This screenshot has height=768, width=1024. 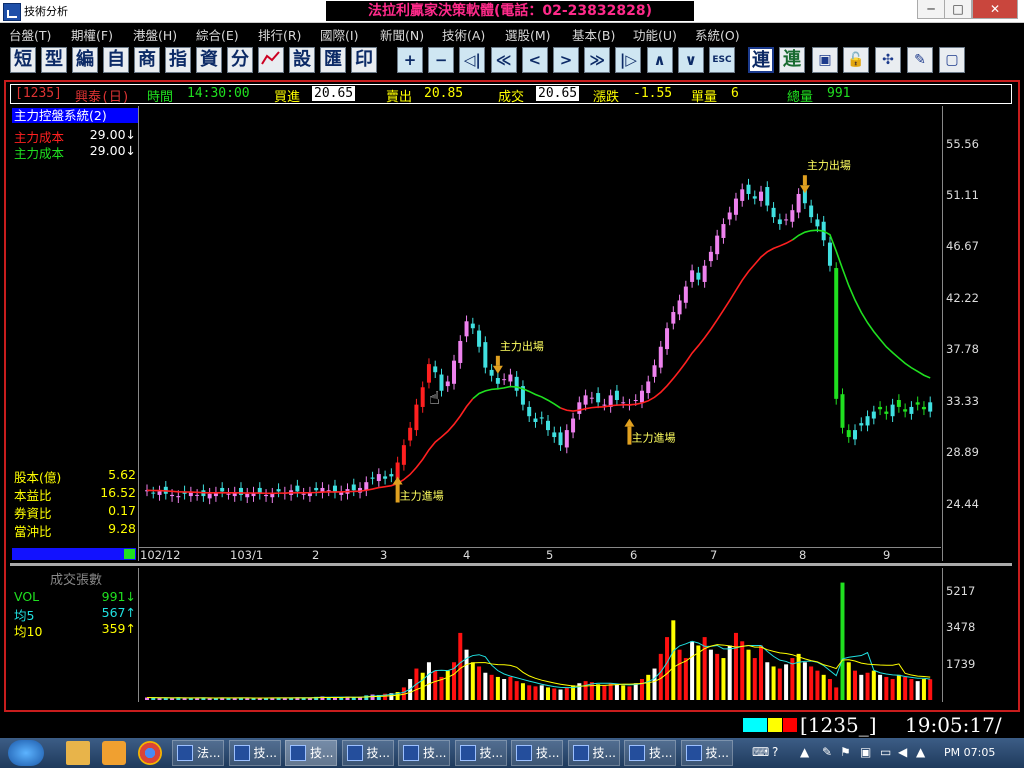 I want to click on nav-button: +, so click(x=410, y=60).